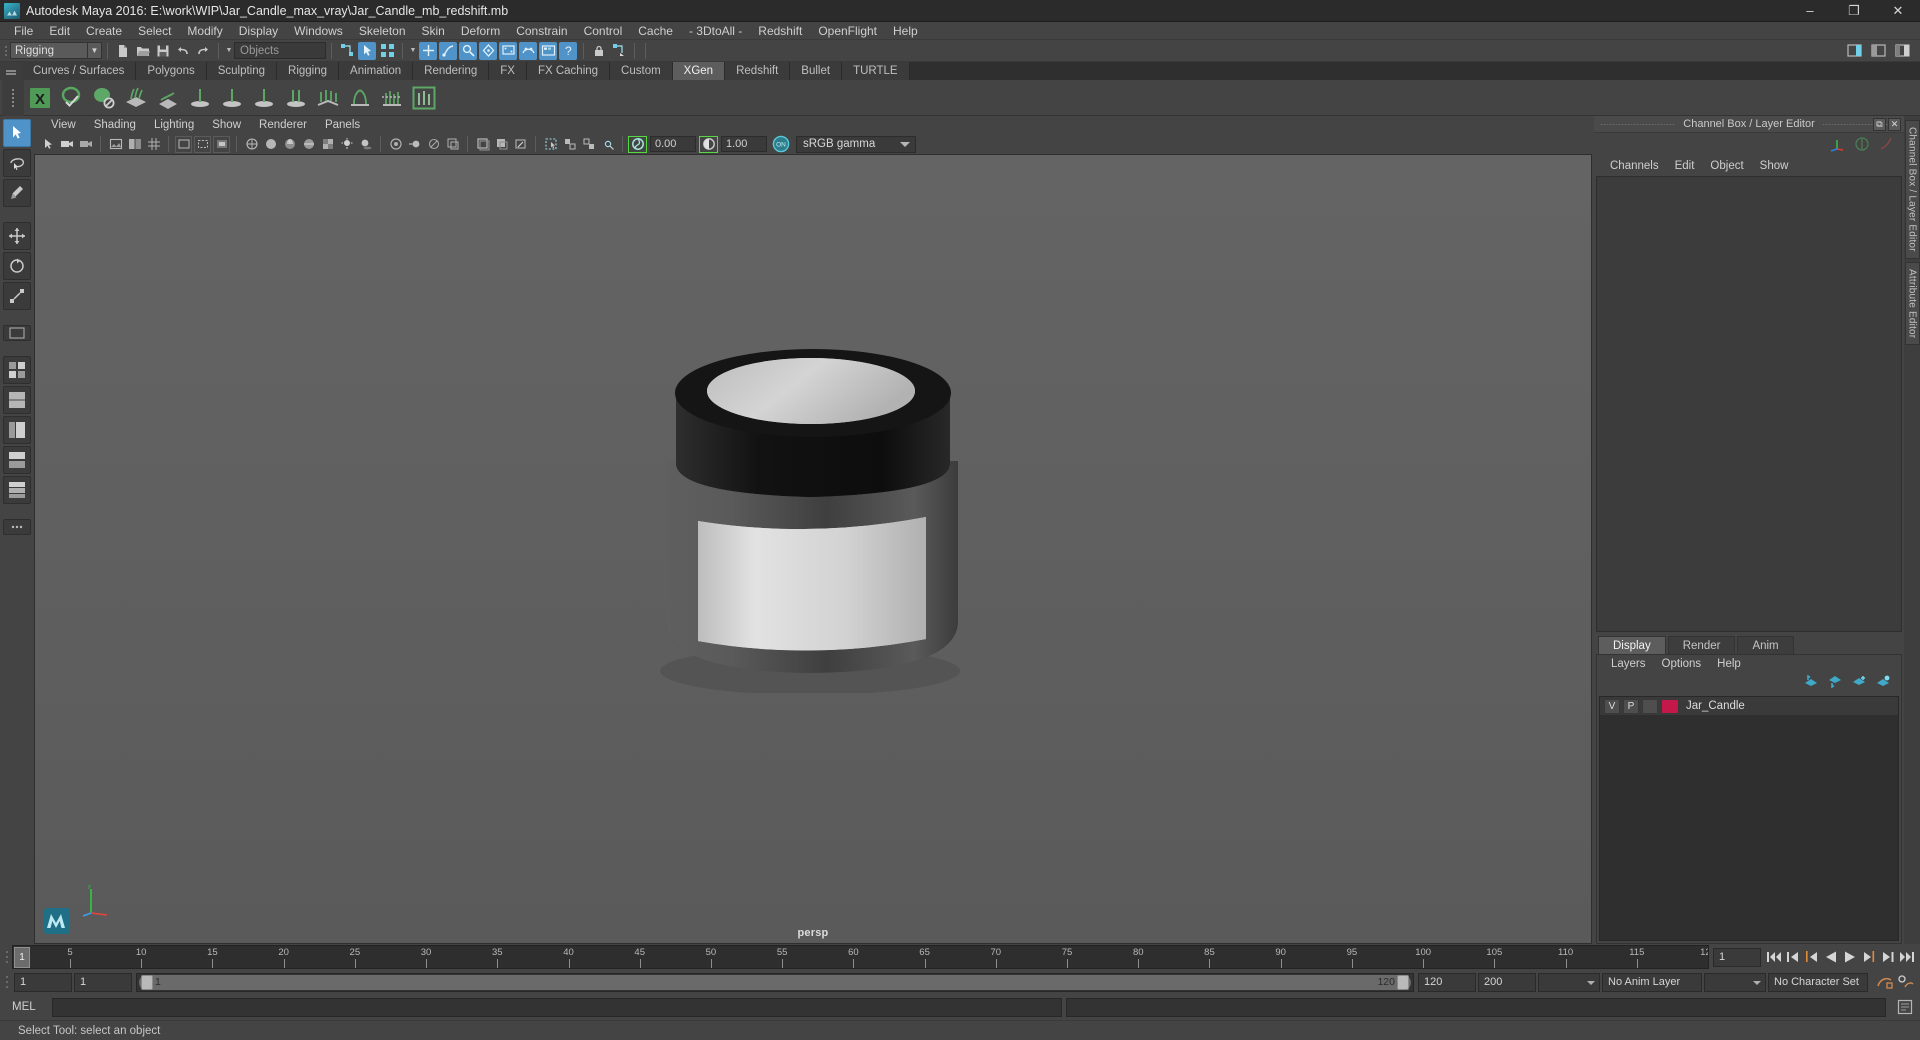 This screenshot has width=1920, height=1040. What do you see at coordinates (637, 144) in the screenshot?
I see `exposure-icon` at bounding box center [637, 144].